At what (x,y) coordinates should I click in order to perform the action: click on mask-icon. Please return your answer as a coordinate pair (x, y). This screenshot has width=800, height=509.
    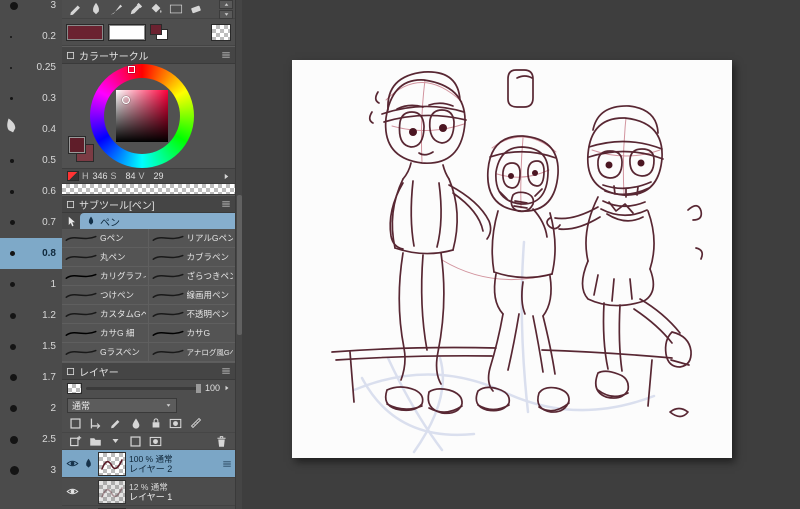
    Looking at the image, I should click on (175, 423).